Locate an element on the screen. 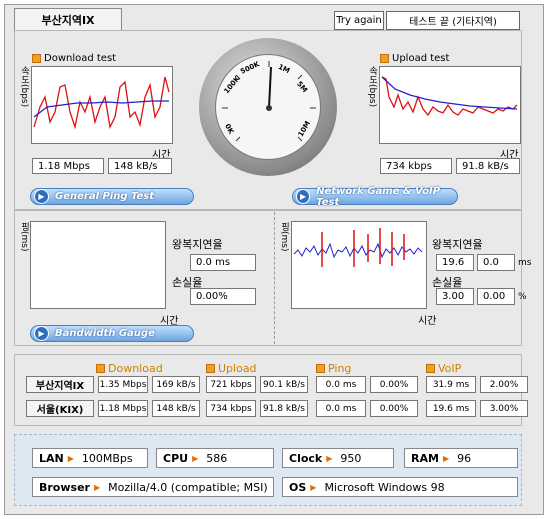 Image resolution: width=550 pixels, height=519 pixels. ping-right-graph is located at coordinates (359, 265).